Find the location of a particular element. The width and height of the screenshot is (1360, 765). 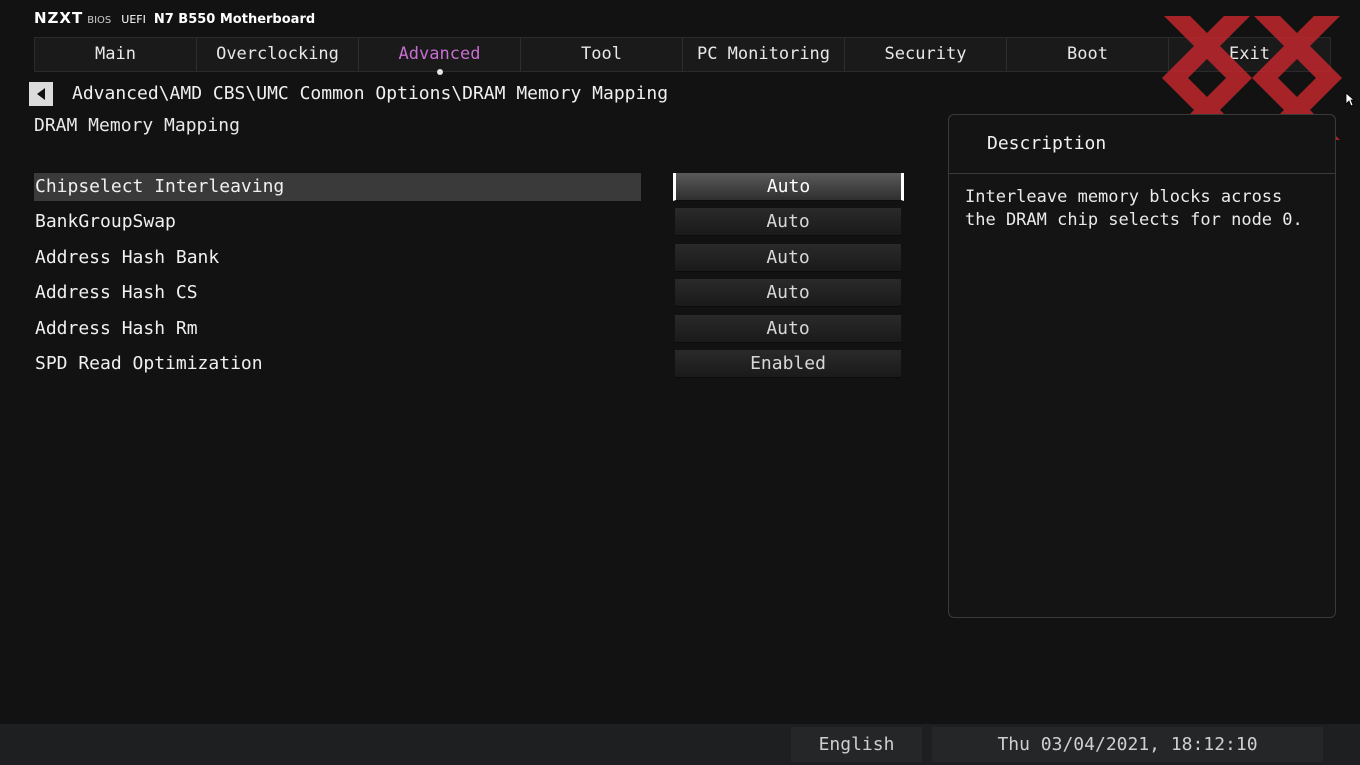

tab-exit: Exit is located at coordinates (1249, 54).